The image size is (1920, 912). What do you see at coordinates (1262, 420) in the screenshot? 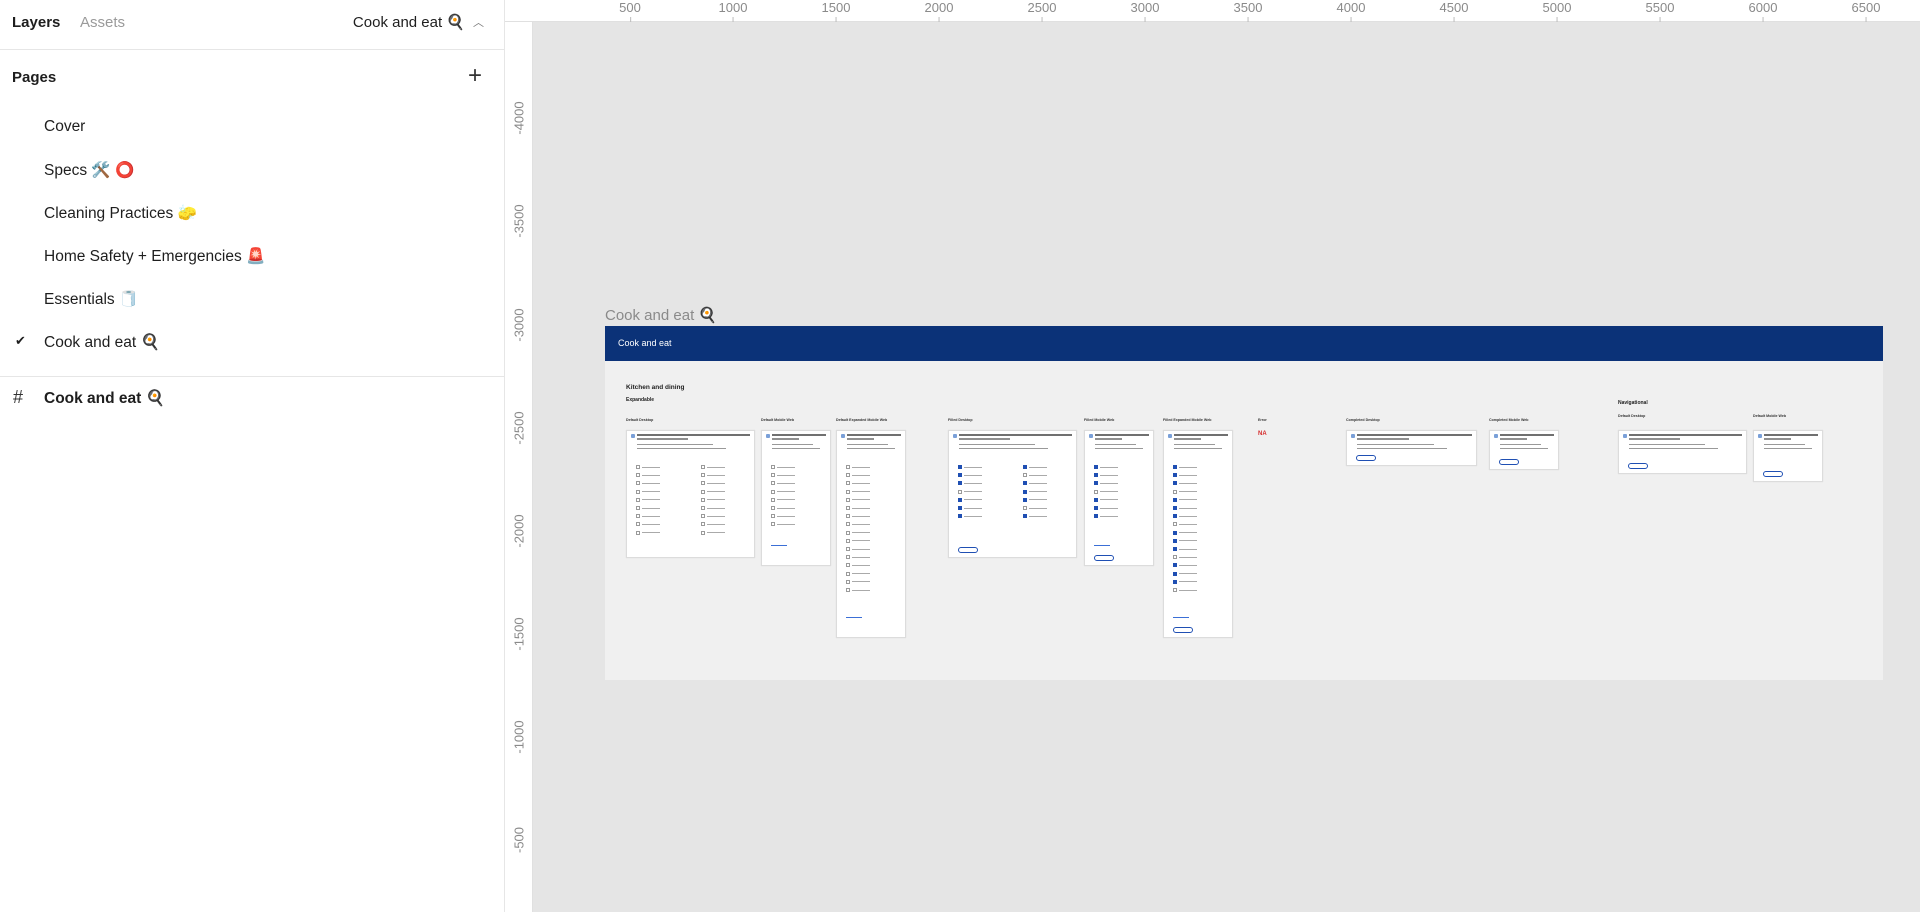
I see `column-label: Error` at bounding box center [1262, 420].